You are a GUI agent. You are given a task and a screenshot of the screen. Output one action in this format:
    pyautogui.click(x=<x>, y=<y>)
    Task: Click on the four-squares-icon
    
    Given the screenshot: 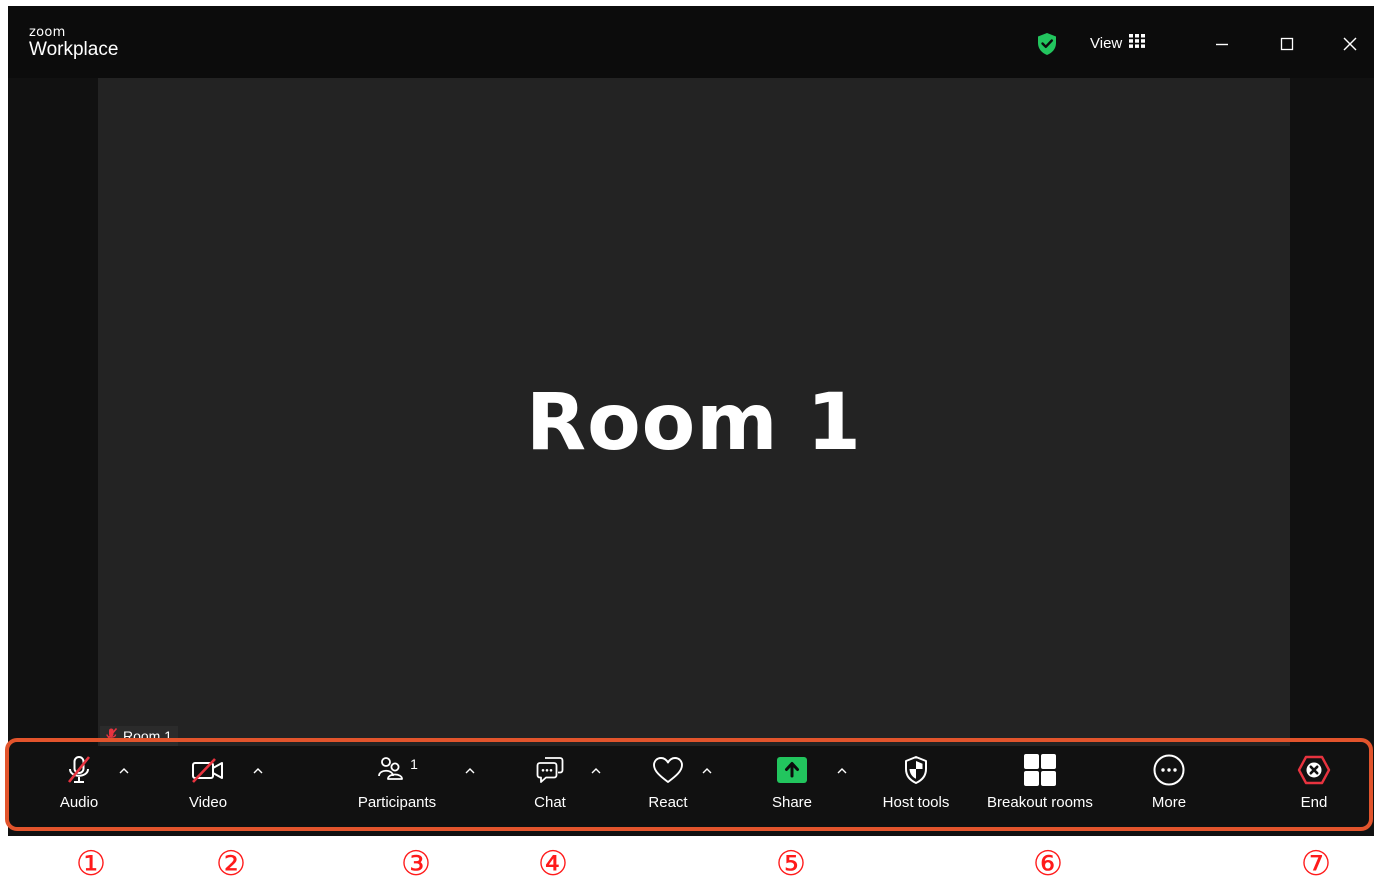 What is the action you would take?
    pyautogui.click(x=1040, y=770)
    